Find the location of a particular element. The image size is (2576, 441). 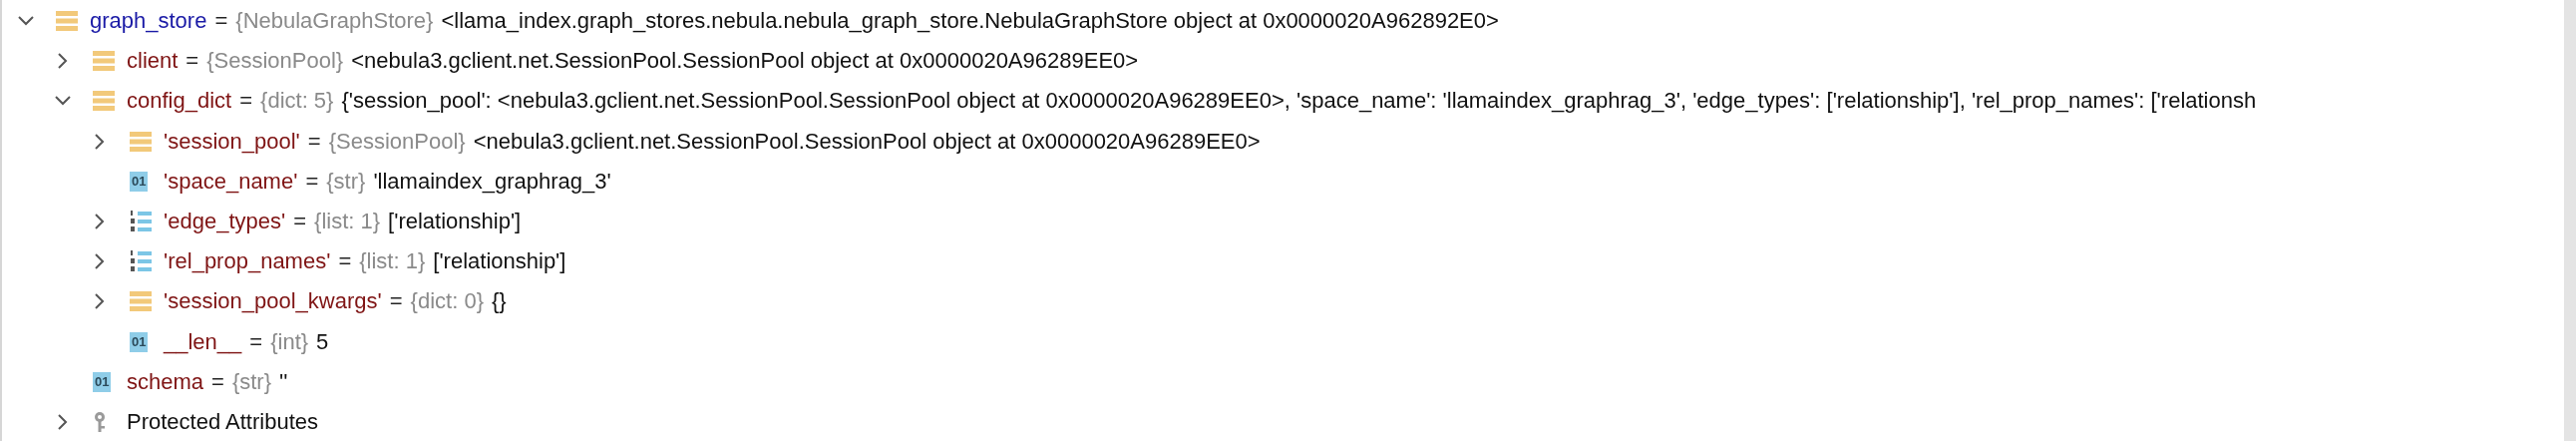

variable-value: 'llamaindex_graphrag_3' is located at coordinates (492, 181).